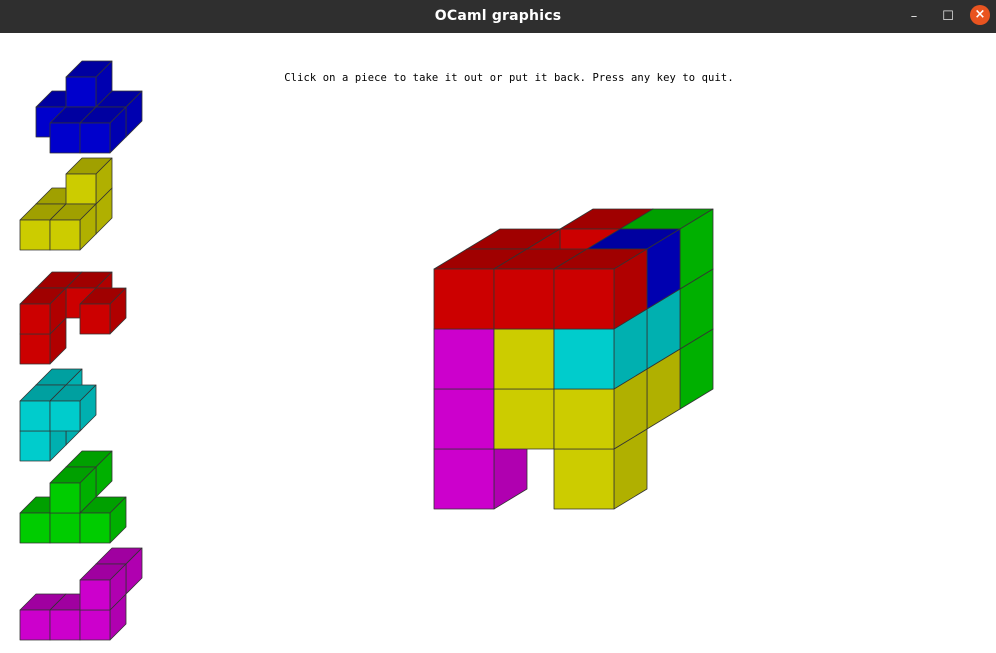  Describe the element at coordinates (73, 318) in the screenshot. I see `piece-red` at that location.